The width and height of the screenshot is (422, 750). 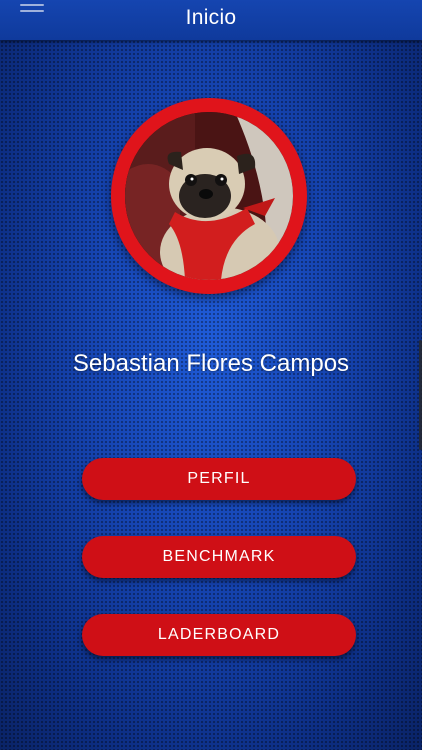 I want to click on avatar-frame, so click(x=209, y=196).